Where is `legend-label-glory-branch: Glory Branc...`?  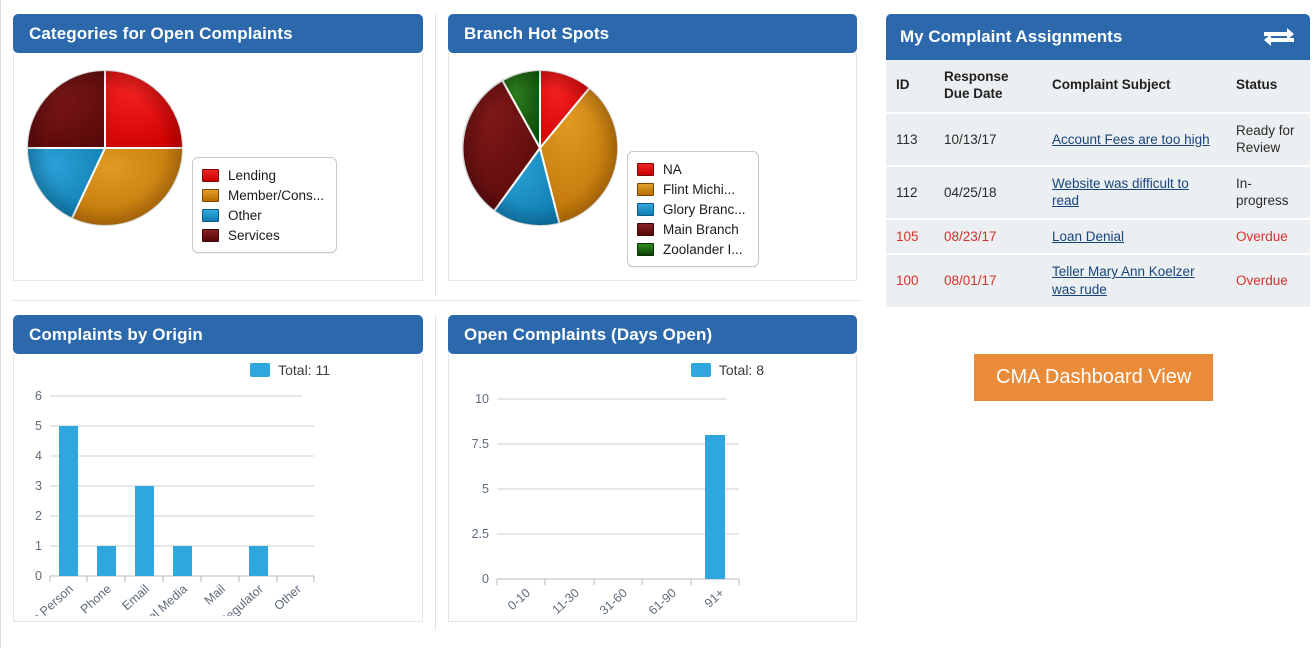 legend-label-glory-branch: Glory Branc... is located at coordinates (704, 209).